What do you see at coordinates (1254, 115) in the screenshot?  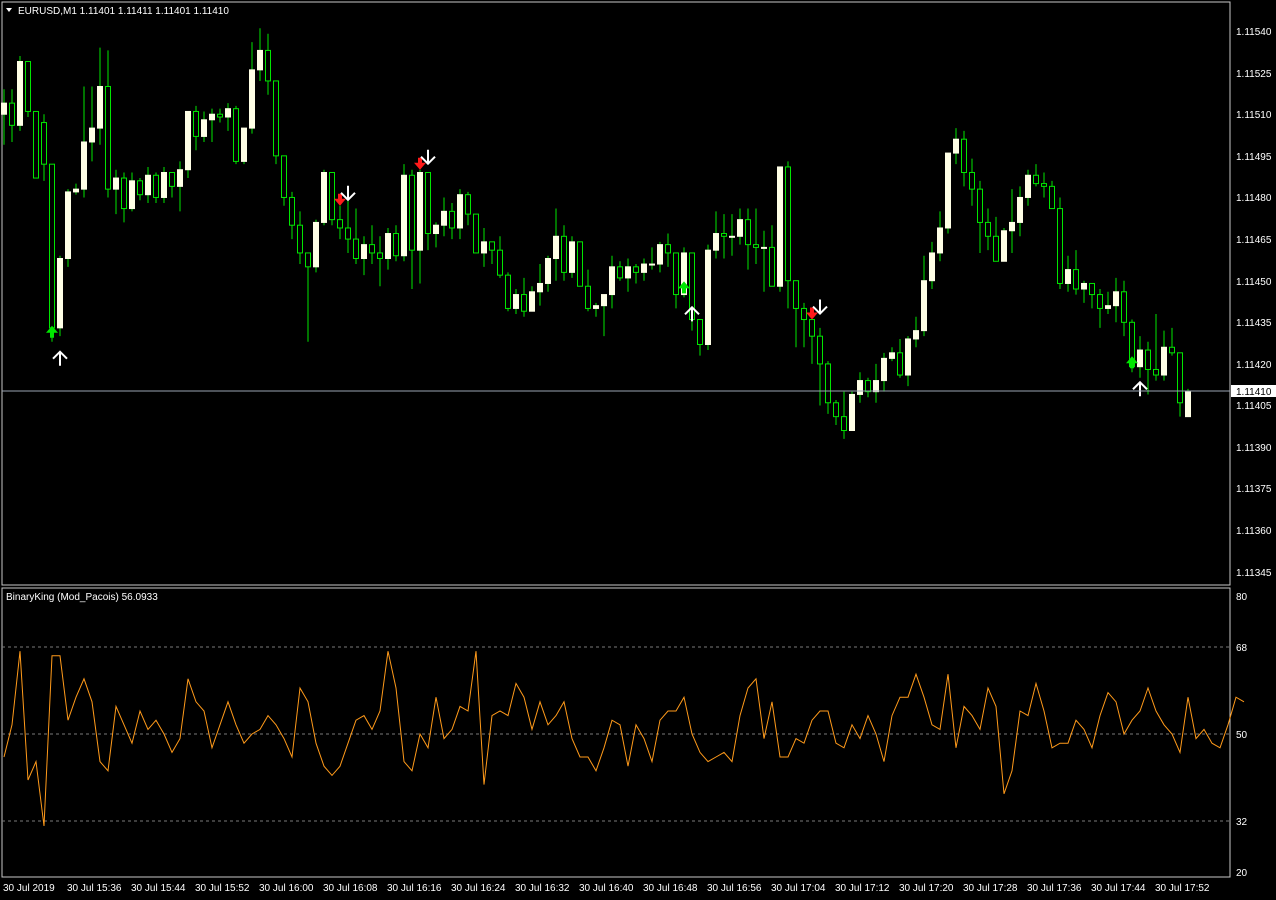 I see `price-tick: 1.11510` at bounding box center [1254, 115].